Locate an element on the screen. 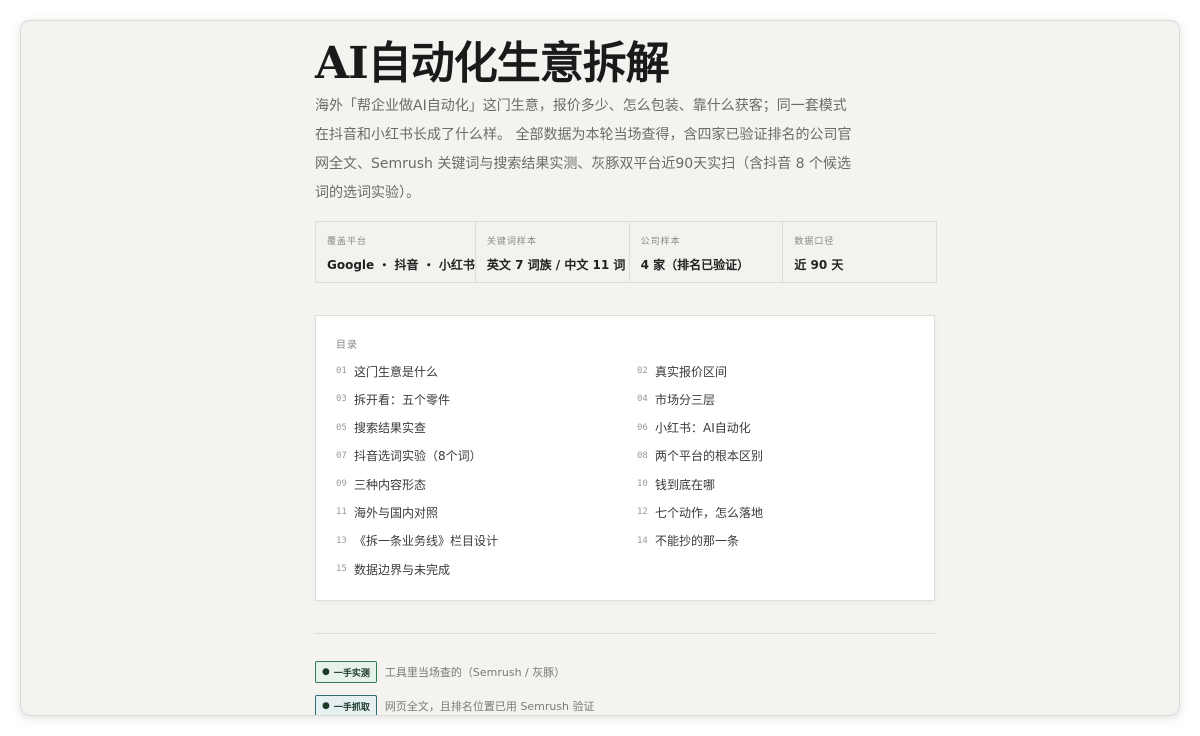 The image size is (1200, 736). legend-row-firsthand-crawl: ● 一手抓取 网页全文，且排名位置已用 Semrush 验证 is located at coordinates (455, 705).